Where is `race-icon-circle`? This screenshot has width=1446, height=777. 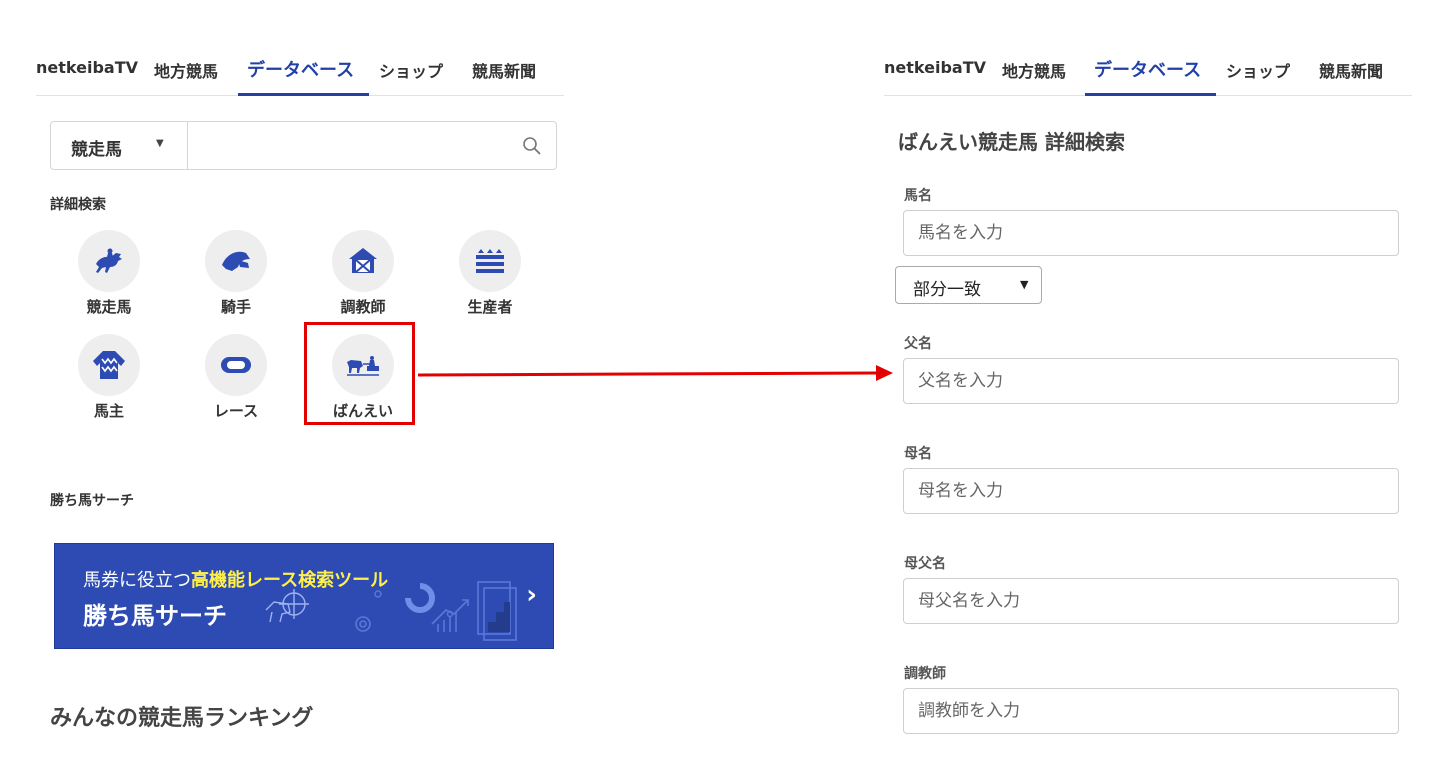
race-icon-circle is located at coordinates (236, 365).